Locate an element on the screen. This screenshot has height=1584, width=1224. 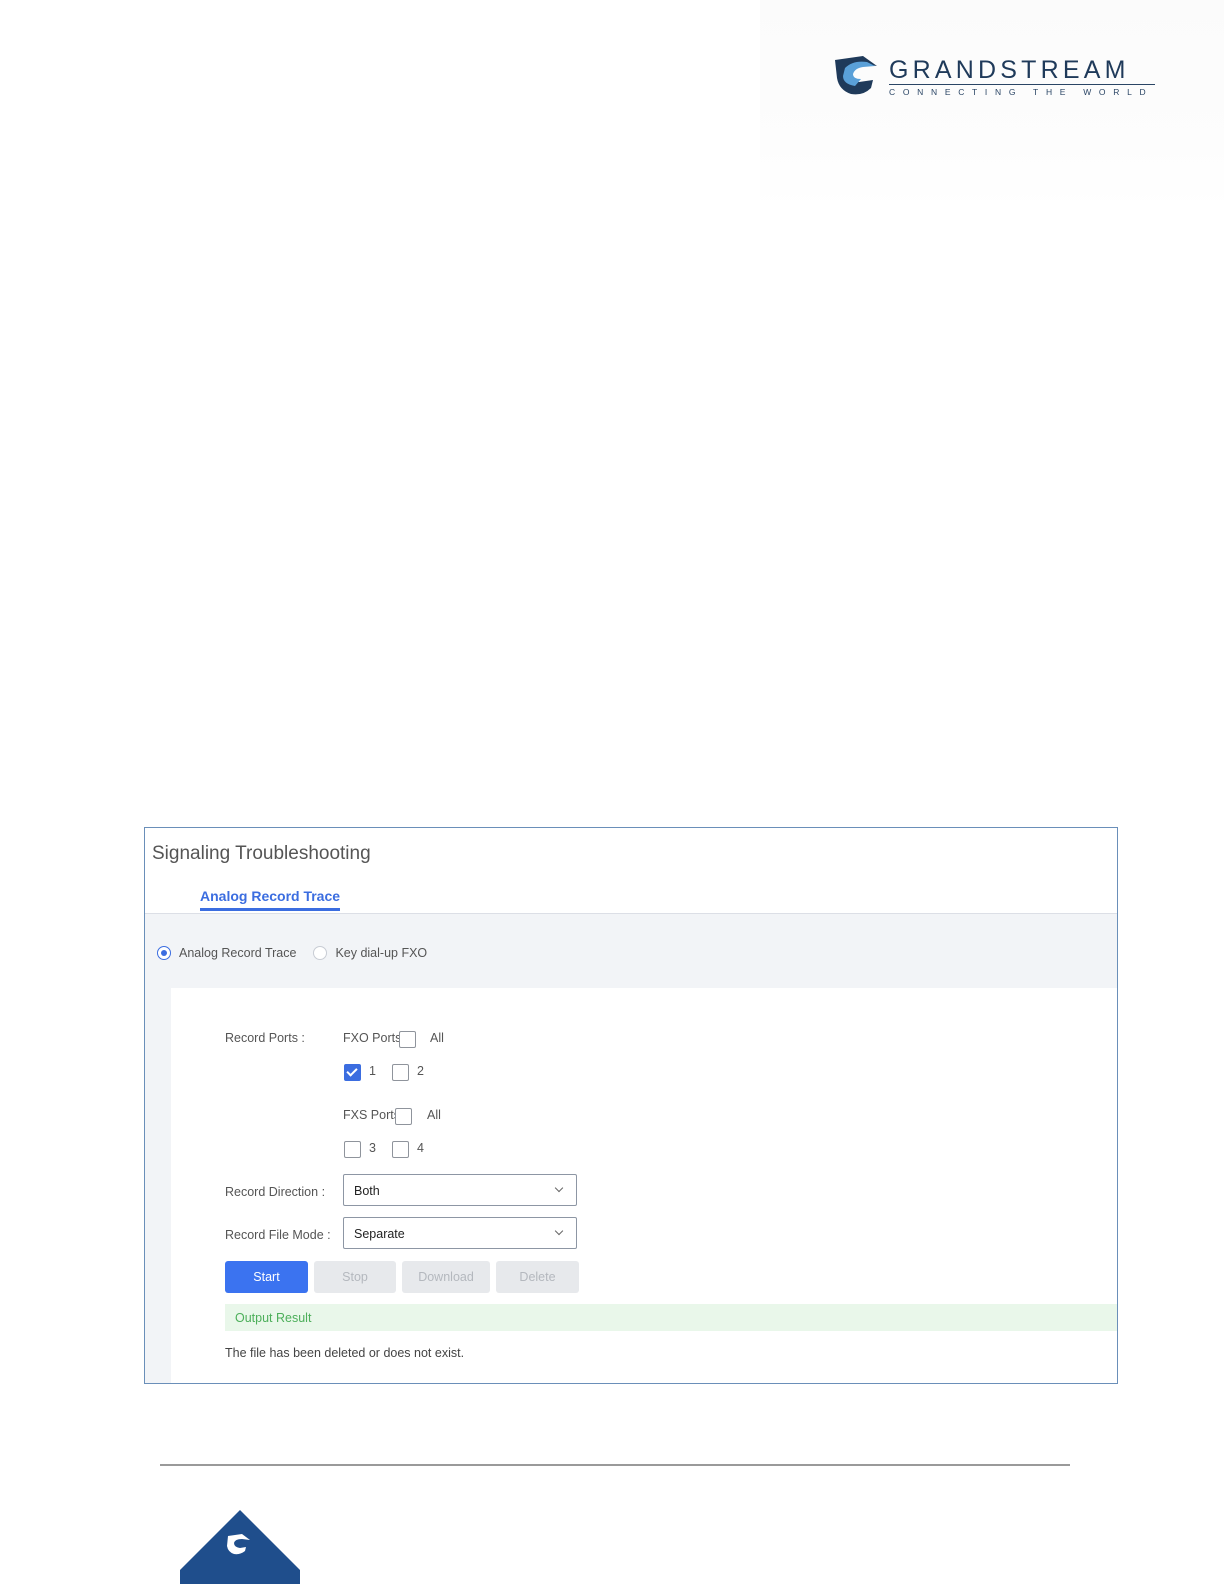
fxo-all-label: All is located at coordinates (437, 1038).